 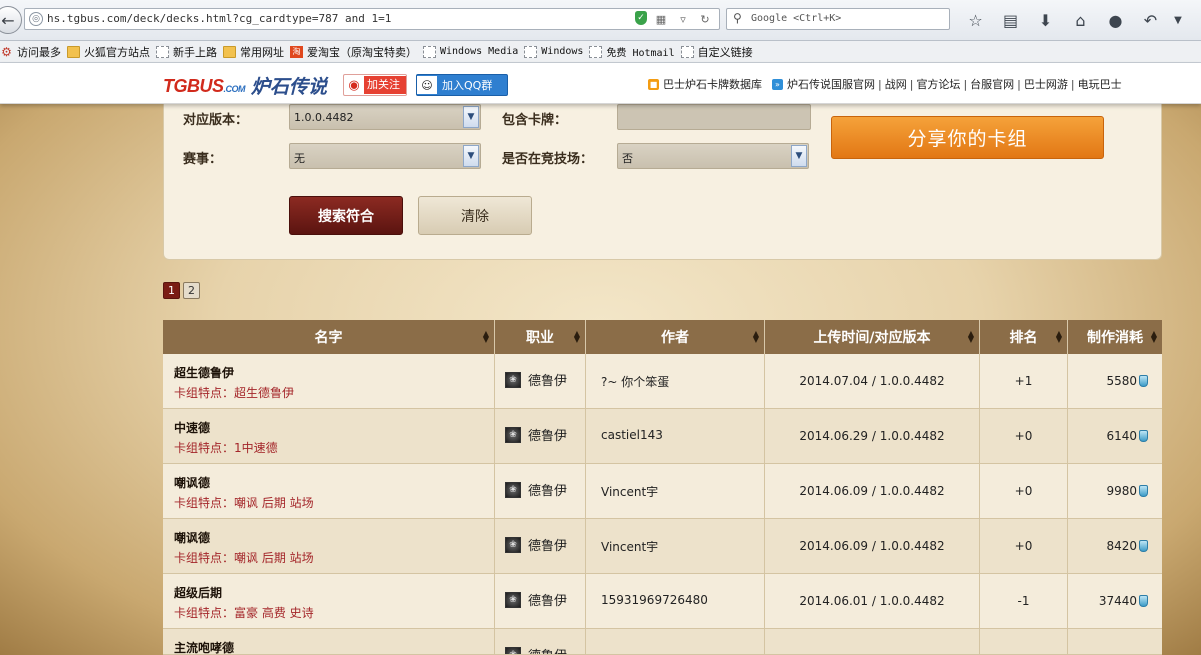 What do you see at coordinates (354, 85) in the screenshot?
I see `weibo-icon: ◉` at bounding box center [354, 85].